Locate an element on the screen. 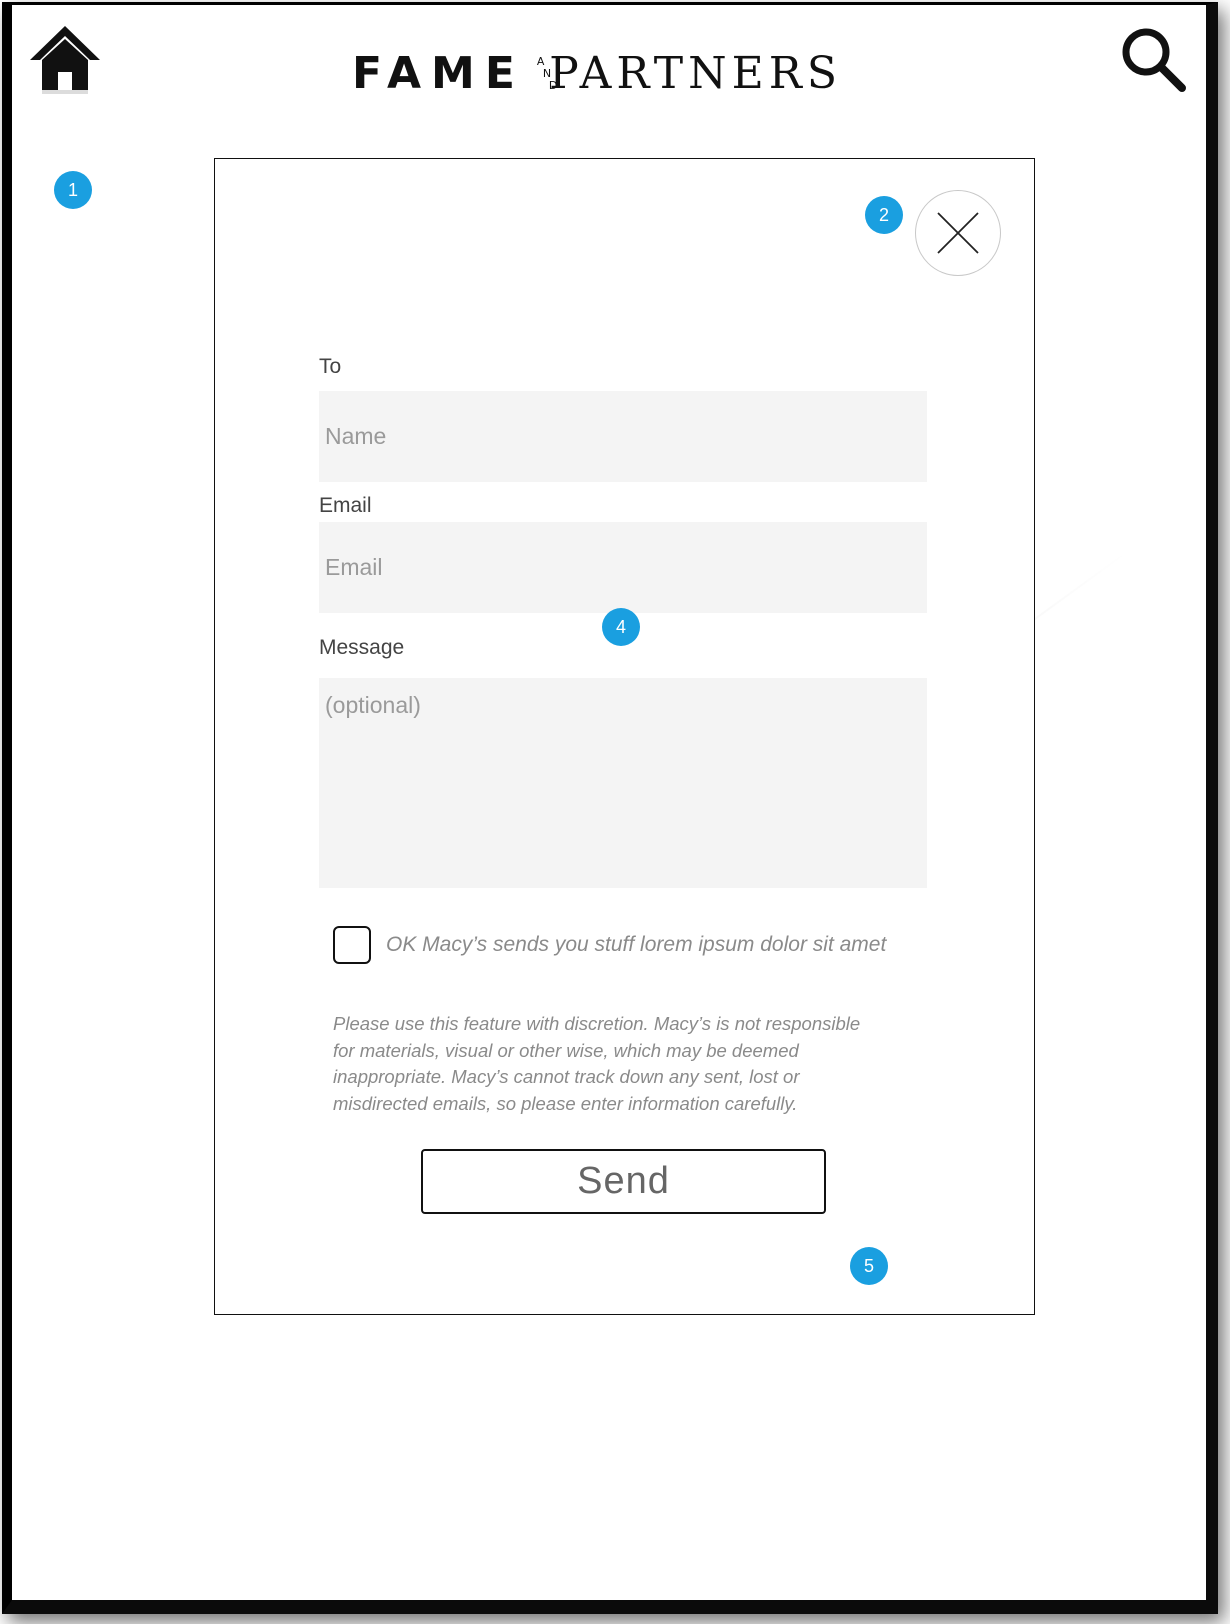 Image resolution: width=1230 pixels, height=1624 pixels. annotation-badge-1: 1 is located at coordinates (73, 190).